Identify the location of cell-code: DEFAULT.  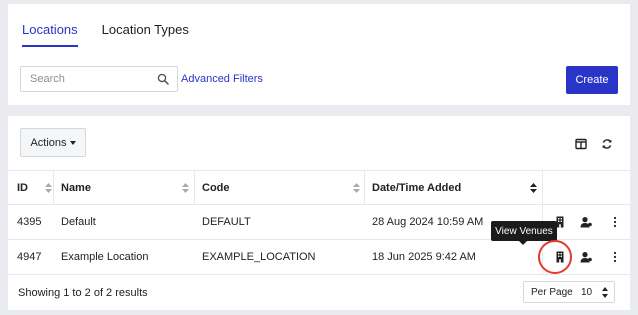
(226, 222).